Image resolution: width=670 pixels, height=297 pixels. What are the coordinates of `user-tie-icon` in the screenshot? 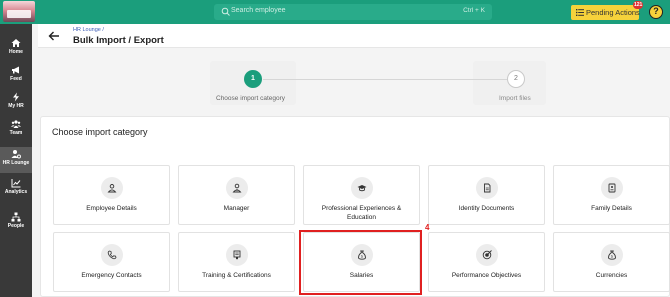 It's located at (236, 188).